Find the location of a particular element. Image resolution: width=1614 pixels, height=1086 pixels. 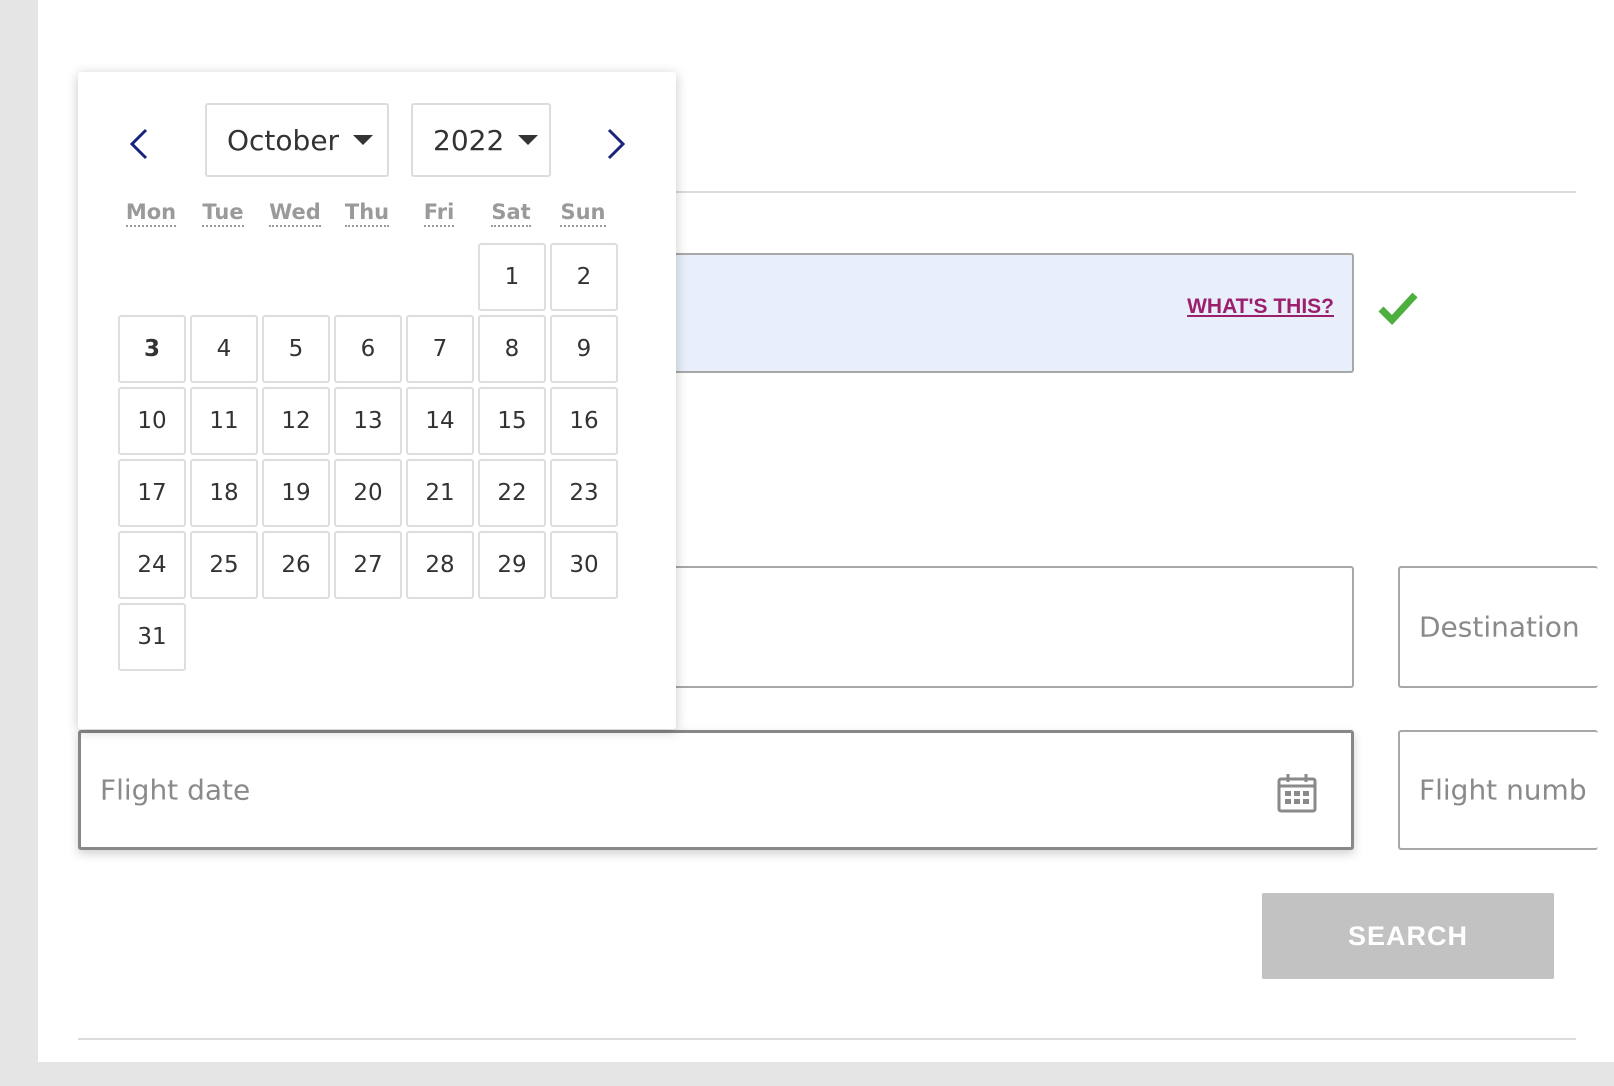

weekday-label: Sat is located at coordinates (511, 213).